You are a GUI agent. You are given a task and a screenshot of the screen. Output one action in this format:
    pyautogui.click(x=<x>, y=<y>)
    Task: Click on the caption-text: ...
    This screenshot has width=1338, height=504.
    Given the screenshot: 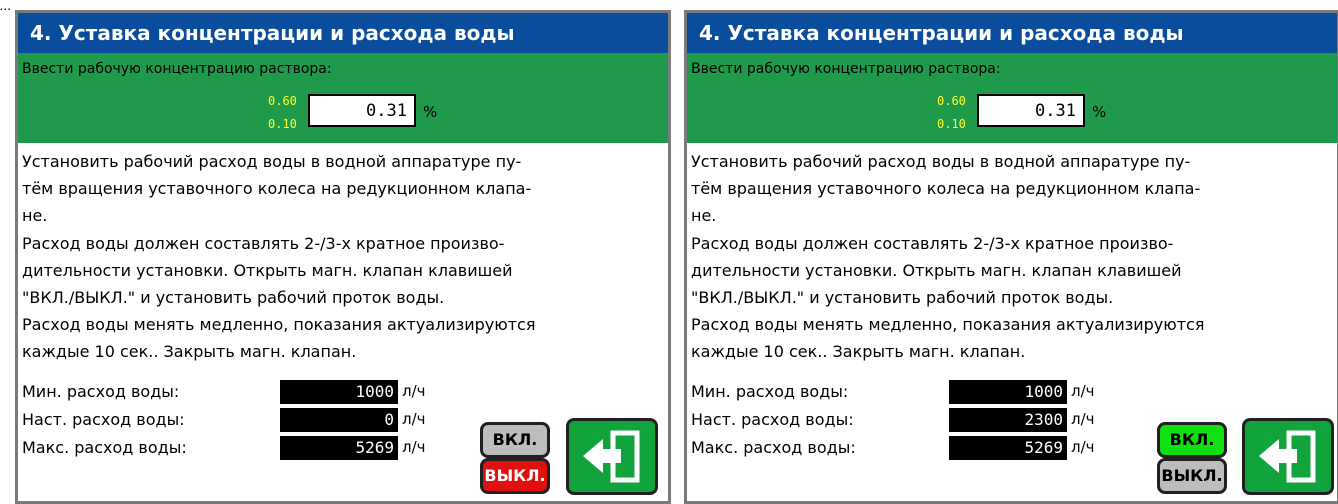 What is the action you would take?
    pyautogui.click(x=6, y=5)
    